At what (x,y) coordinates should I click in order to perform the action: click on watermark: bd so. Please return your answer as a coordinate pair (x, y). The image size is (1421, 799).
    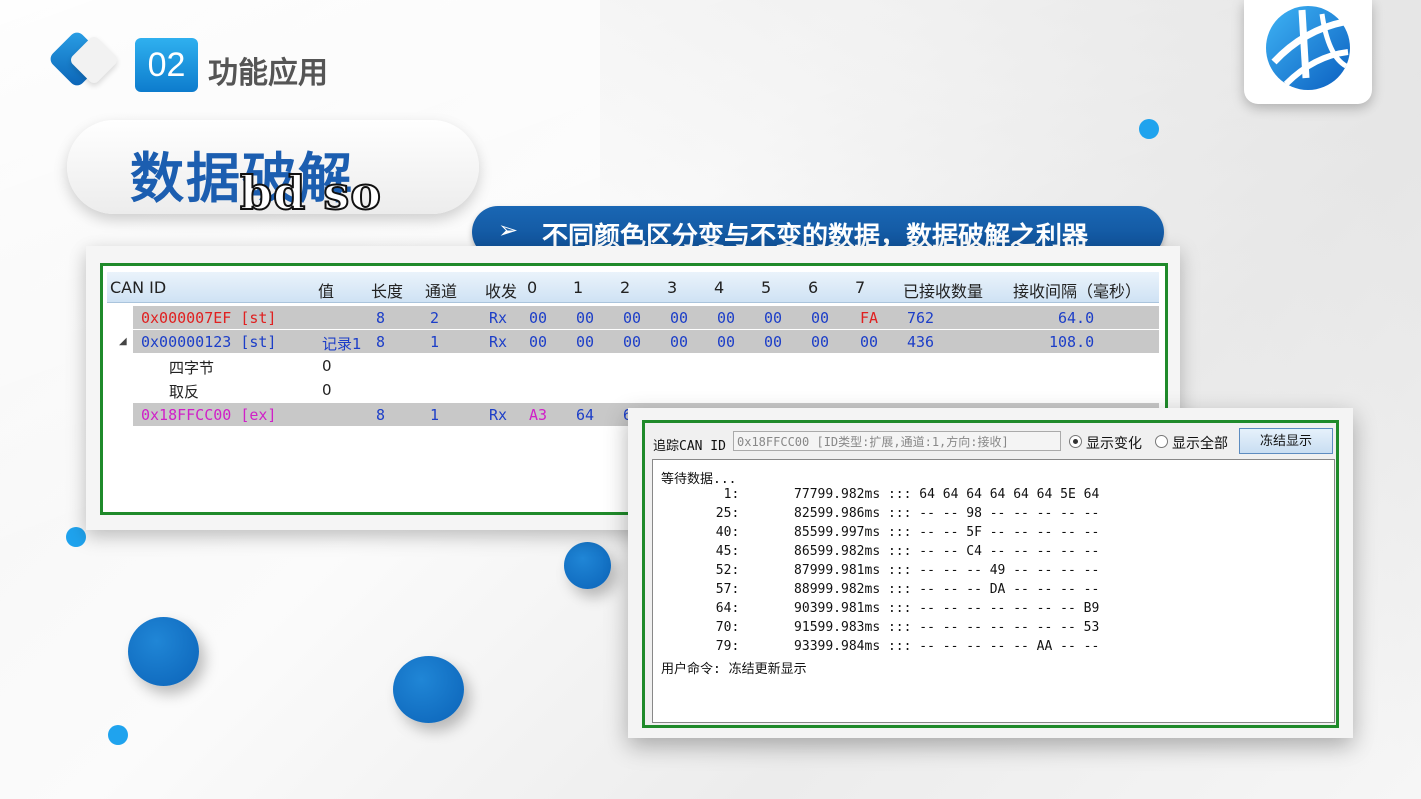
    Looking at the image, I should click on (310, 193).